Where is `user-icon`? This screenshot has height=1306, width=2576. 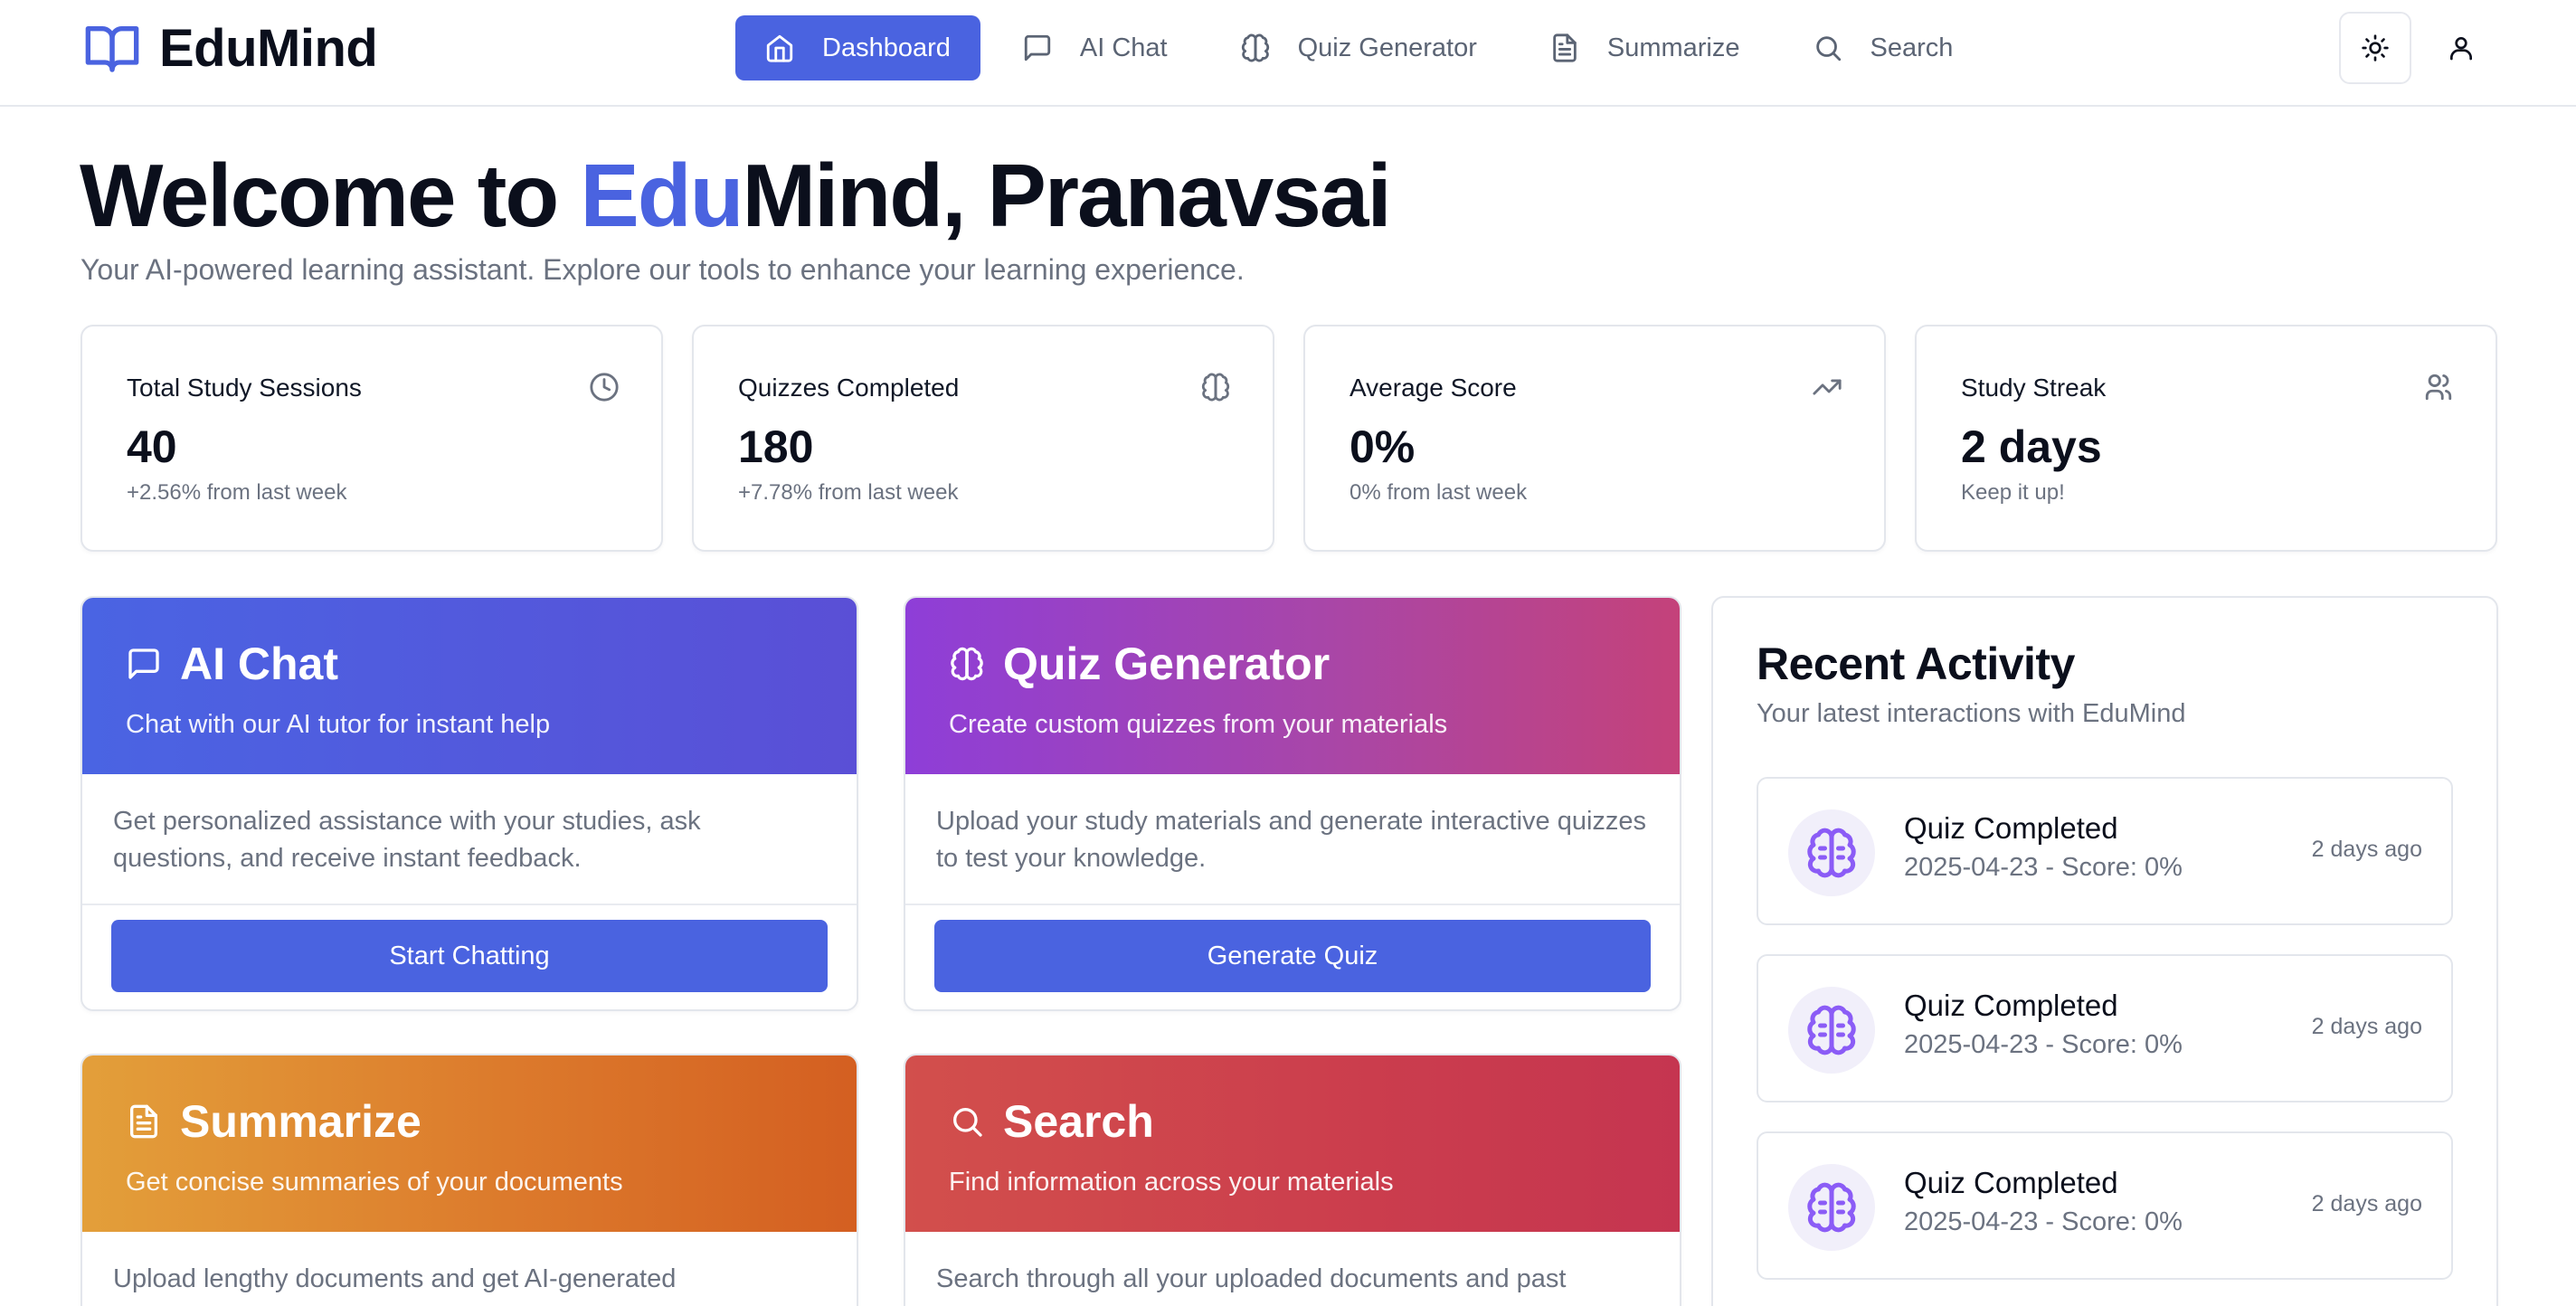 user-icon is located at coordinates (2461, 49).